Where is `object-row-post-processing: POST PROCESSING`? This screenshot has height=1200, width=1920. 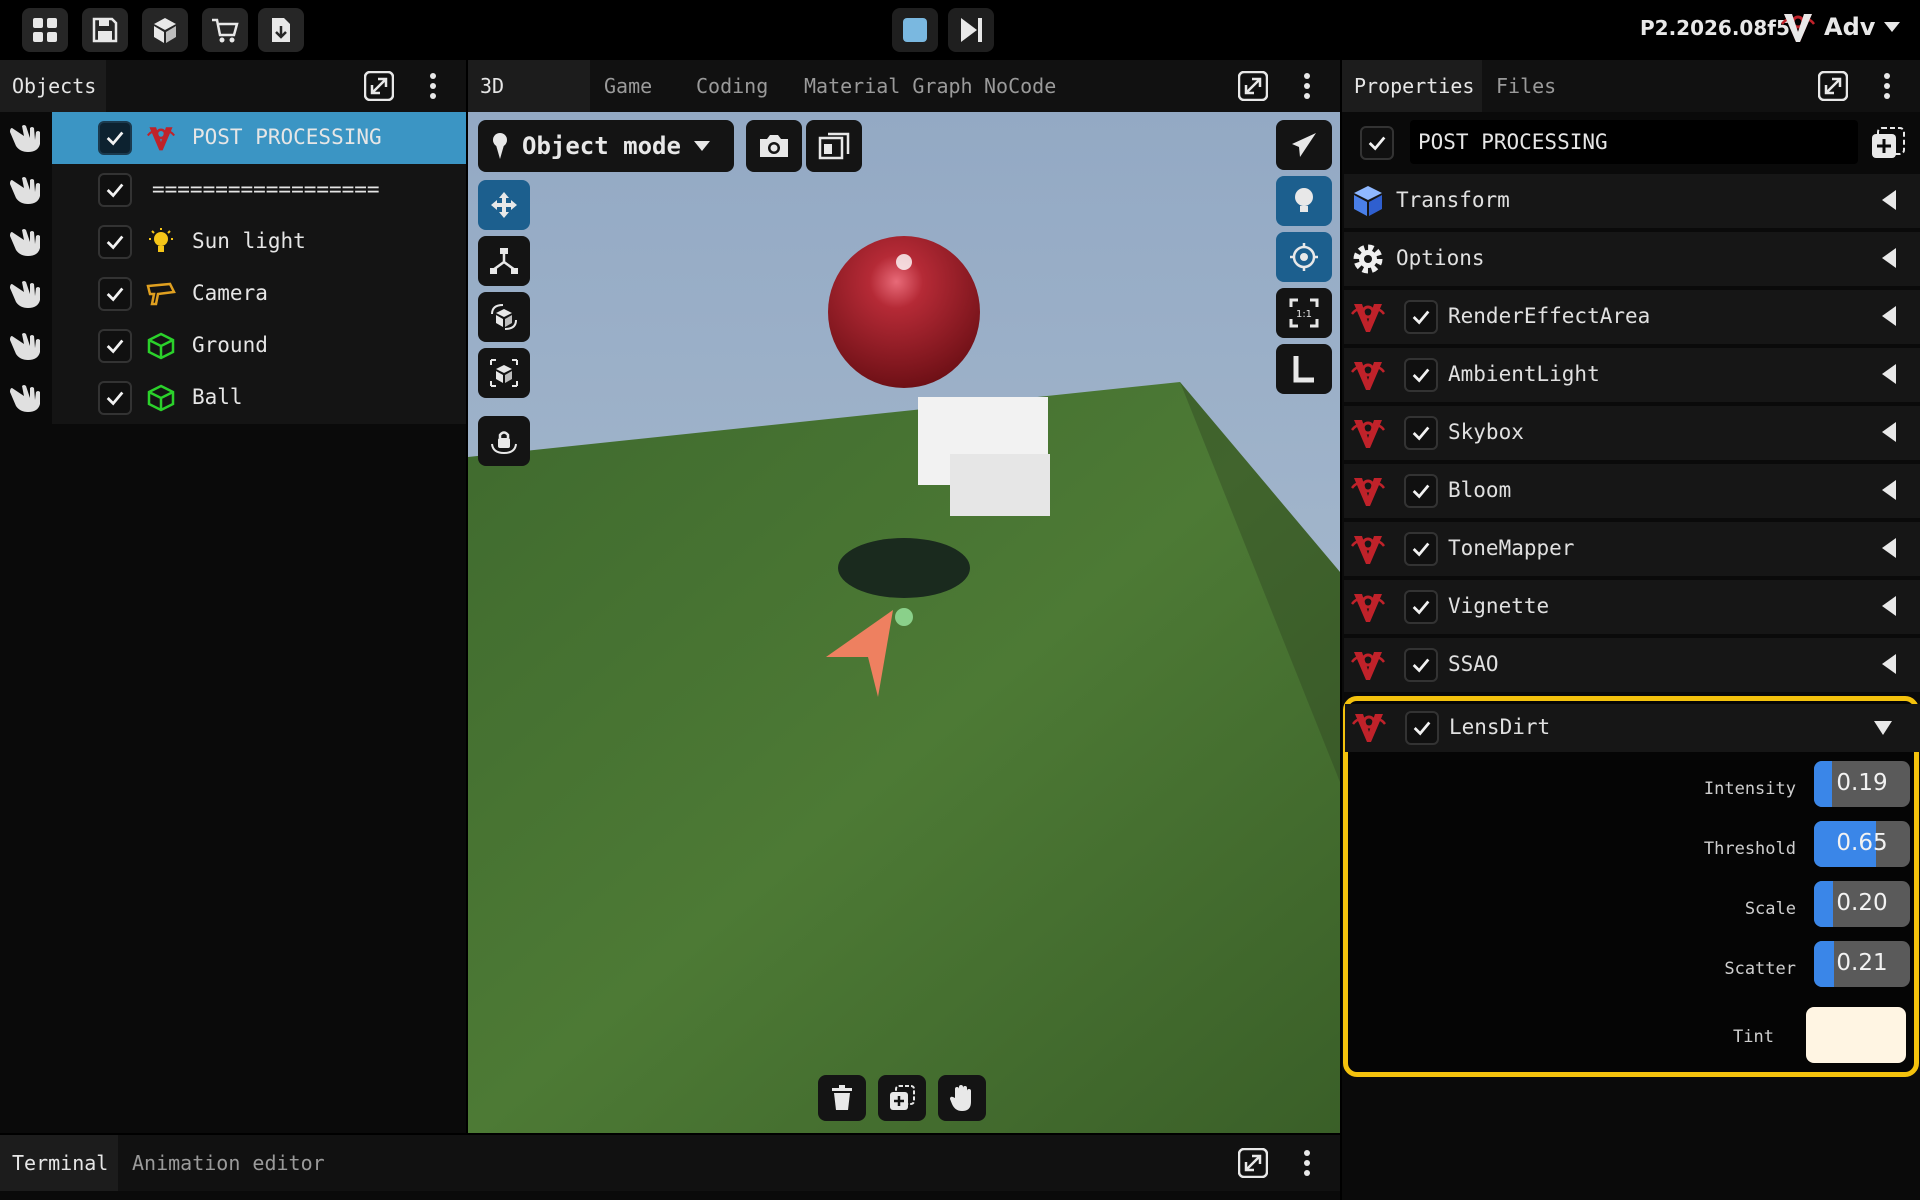 object-row-post-processing: POST PROCESSING is located at coordinates (233, 138).